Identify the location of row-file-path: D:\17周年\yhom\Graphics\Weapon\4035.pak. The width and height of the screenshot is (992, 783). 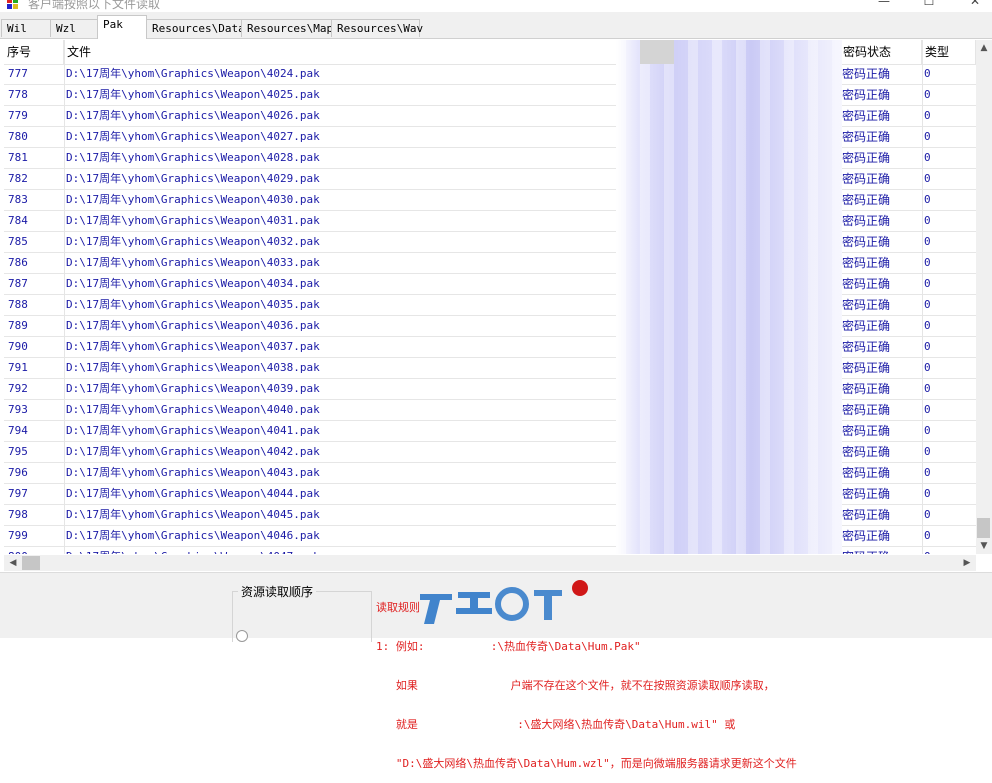
(193, 304).